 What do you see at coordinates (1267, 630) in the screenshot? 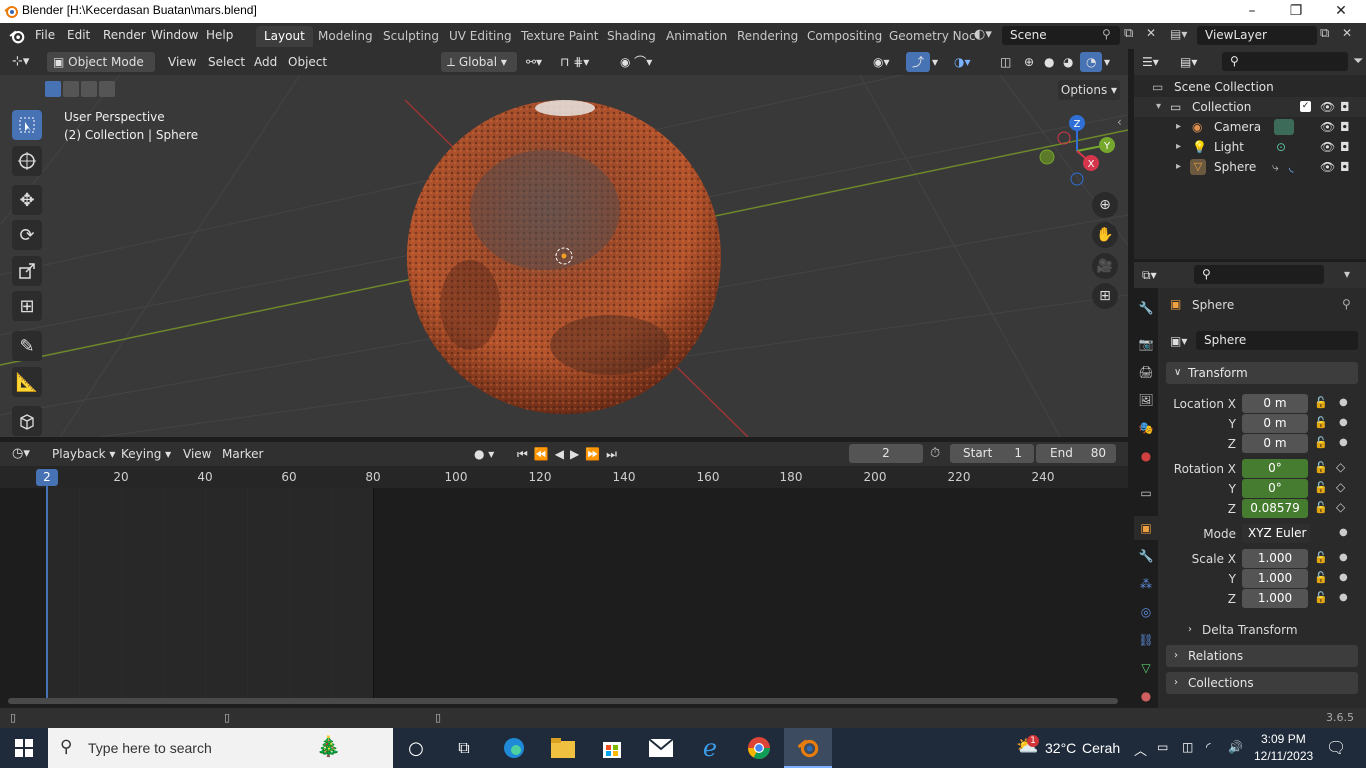
I see `delta-transform-subpanel: › Delta Transform` at bounding box center [1267, 630].